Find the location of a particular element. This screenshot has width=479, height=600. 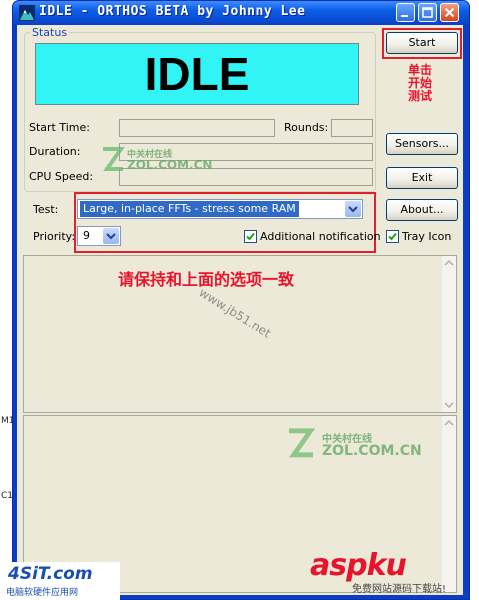

duration-label: Duration: is located at coordinates (55, 151).